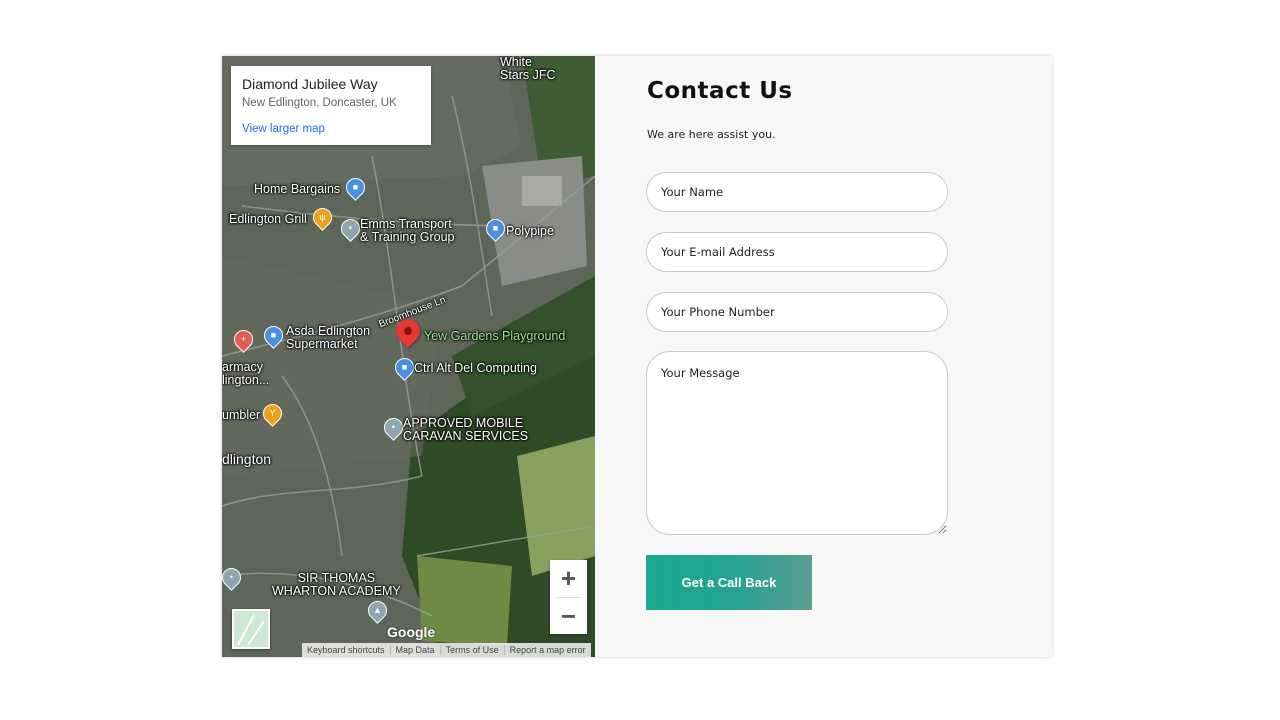  Describe the element at coordinates (466, 429) in the screenshot. I see `map-label-approved-mobile: APPROVED MOBILE CARAVAN SERVICES` at that location.